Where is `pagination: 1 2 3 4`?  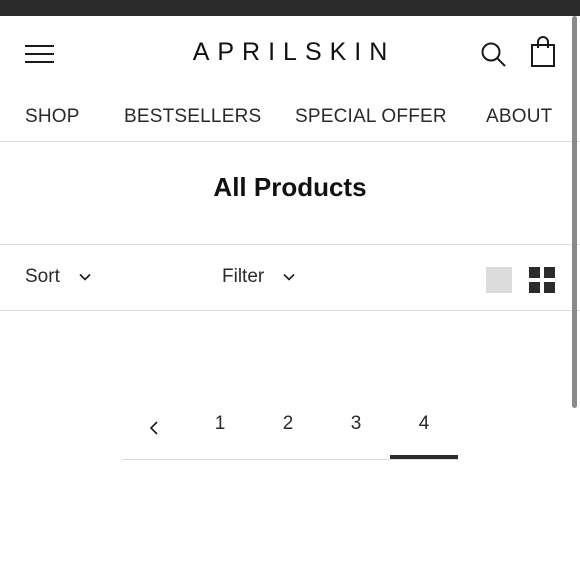 pagination: 1 2 3 4 is located at coordinates (290, 432).